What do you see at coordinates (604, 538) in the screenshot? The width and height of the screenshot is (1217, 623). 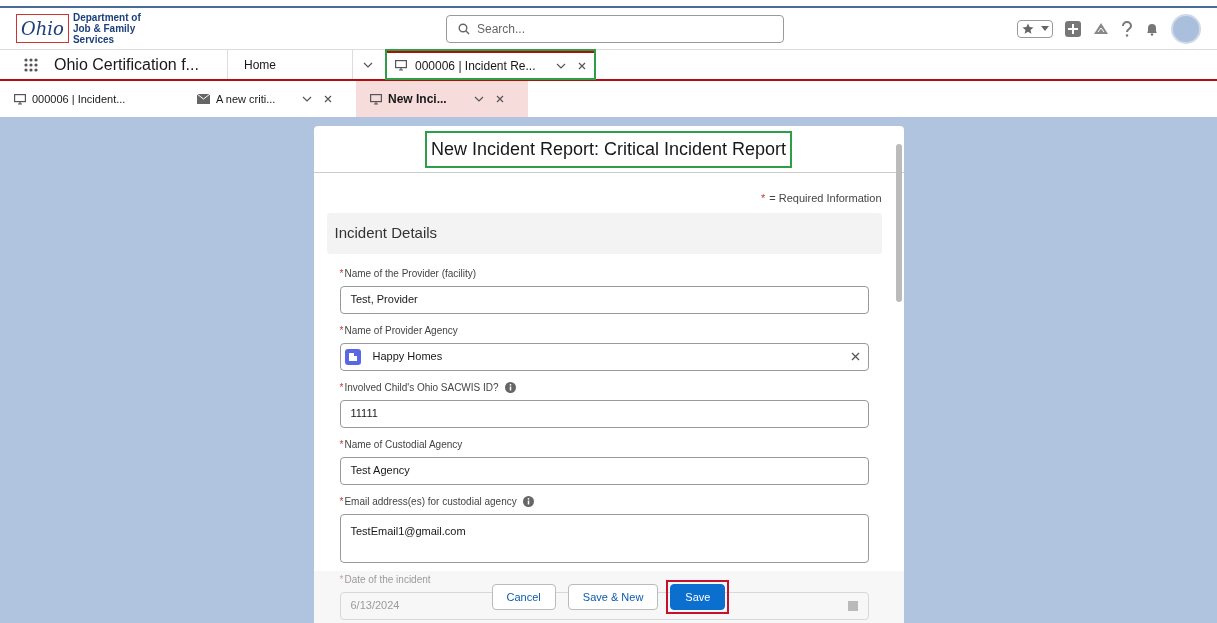 I see `text-area: TestEmail1@gmail.com` at bounding box center [604, 538].